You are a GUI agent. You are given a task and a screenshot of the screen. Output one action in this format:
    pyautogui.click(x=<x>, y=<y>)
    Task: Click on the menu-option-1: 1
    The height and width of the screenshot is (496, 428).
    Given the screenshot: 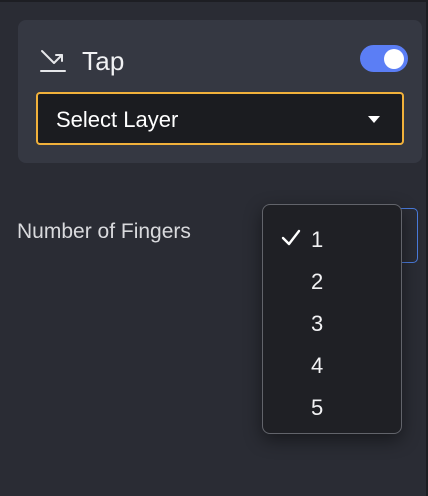 What is the action you would take?
    pyautogui.click(x=332, y=238)
    